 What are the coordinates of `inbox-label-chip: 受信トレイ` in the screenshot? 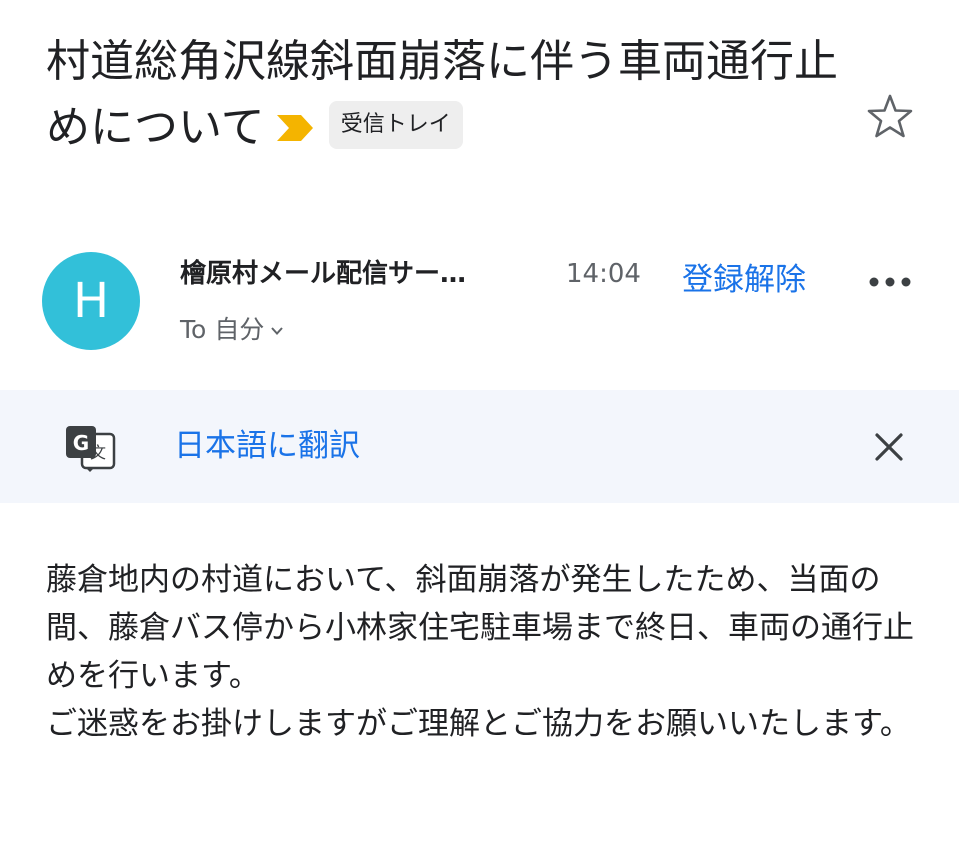 It's located at (395, 125).